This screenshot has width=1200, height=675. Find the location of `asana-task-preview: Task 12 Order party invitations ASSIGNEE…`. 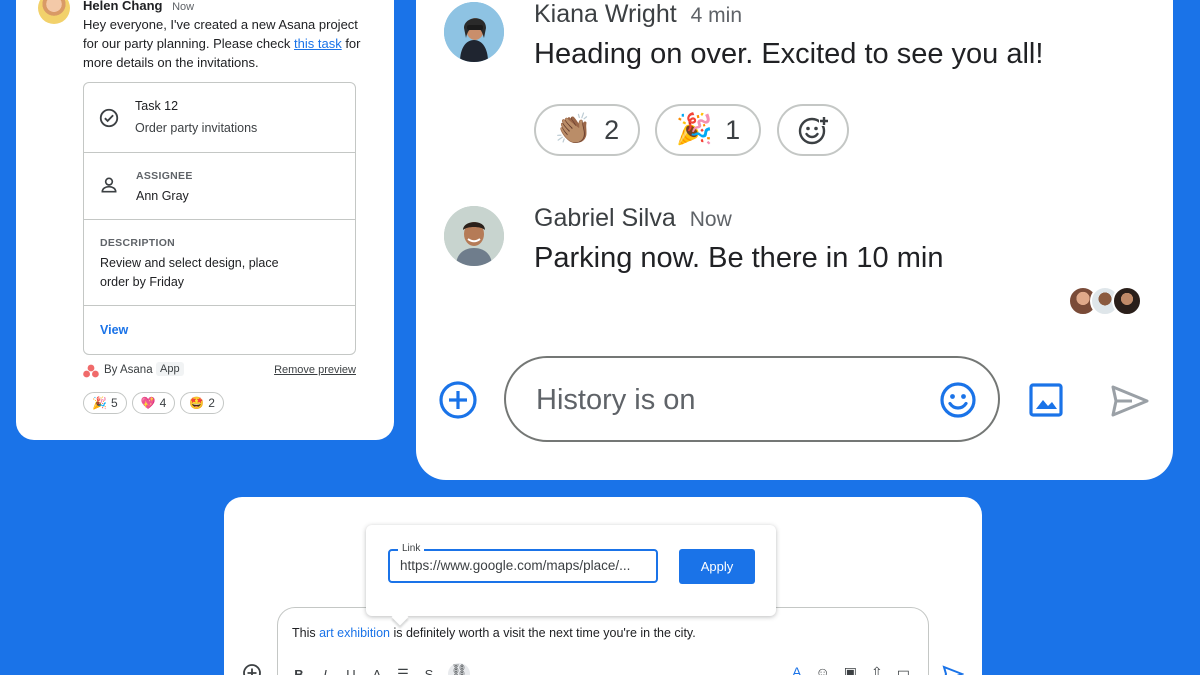

asana-task-preview: Task 12 Order party invitations ASSIGNEE… is located at coordinates (219, 218).